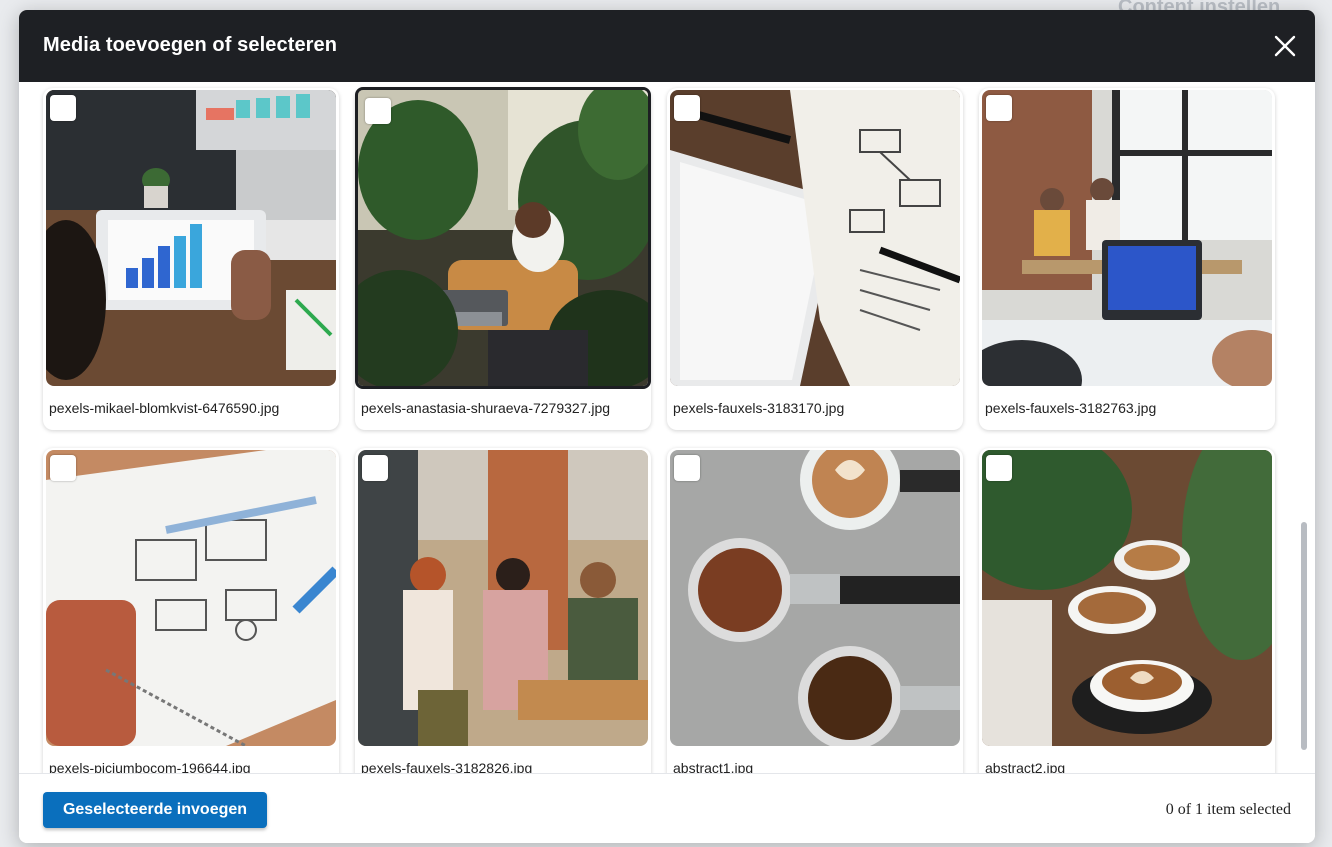 This screenshot has width=1332, height=847. I want to click on media-card: pexels-mikael-blomkvist-6476590.jpg, so click(191, 259).